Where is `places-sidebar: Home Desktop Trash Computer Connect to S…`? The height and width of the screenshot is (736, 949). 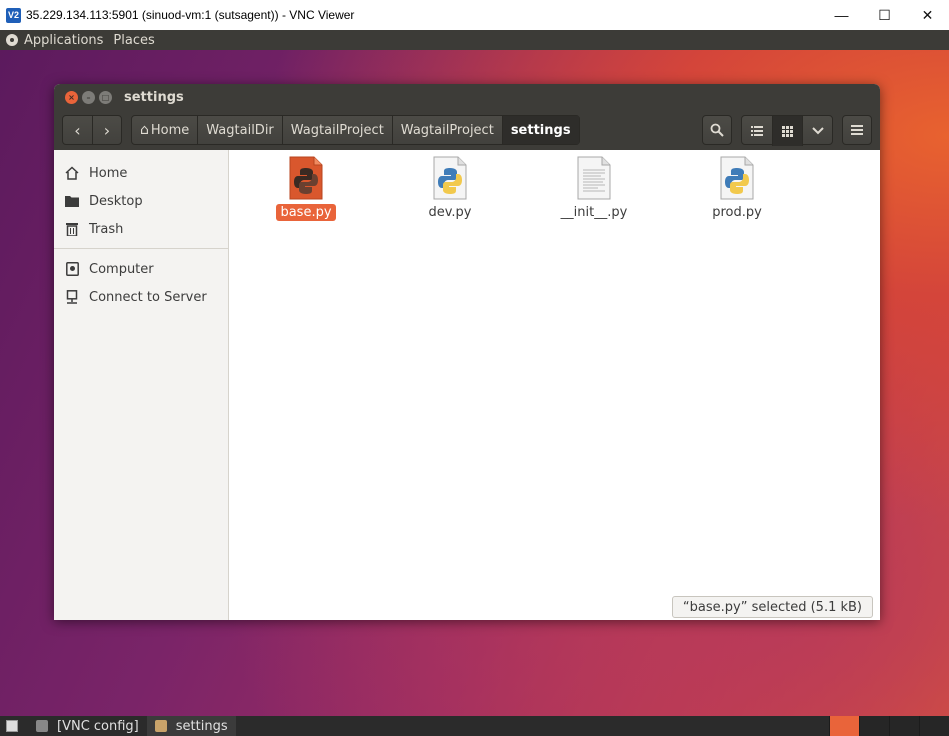
places-sidebar: Home Desktop Trash Computer Connect to S… is located at coordinates (141, 385).